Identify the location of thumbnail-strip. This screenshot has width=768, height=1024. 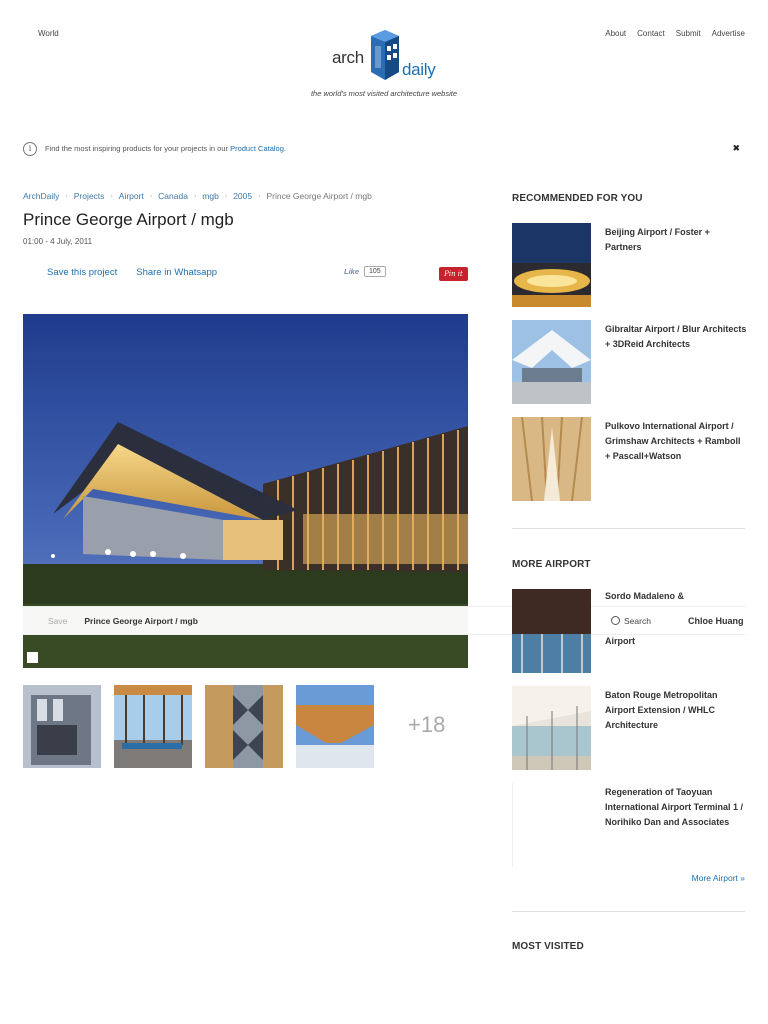
(198, 726).